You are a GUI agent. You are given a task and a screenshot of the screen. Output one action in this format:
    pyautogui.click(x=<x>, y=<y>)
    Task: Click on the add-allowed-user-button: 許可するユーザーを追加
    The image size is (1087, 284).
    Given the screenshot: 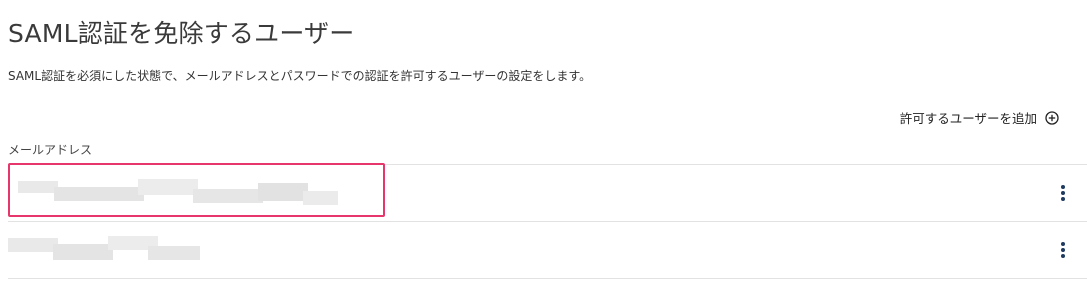 What is the action you would take?
    pyautogui.click(x=979, y=117)
    